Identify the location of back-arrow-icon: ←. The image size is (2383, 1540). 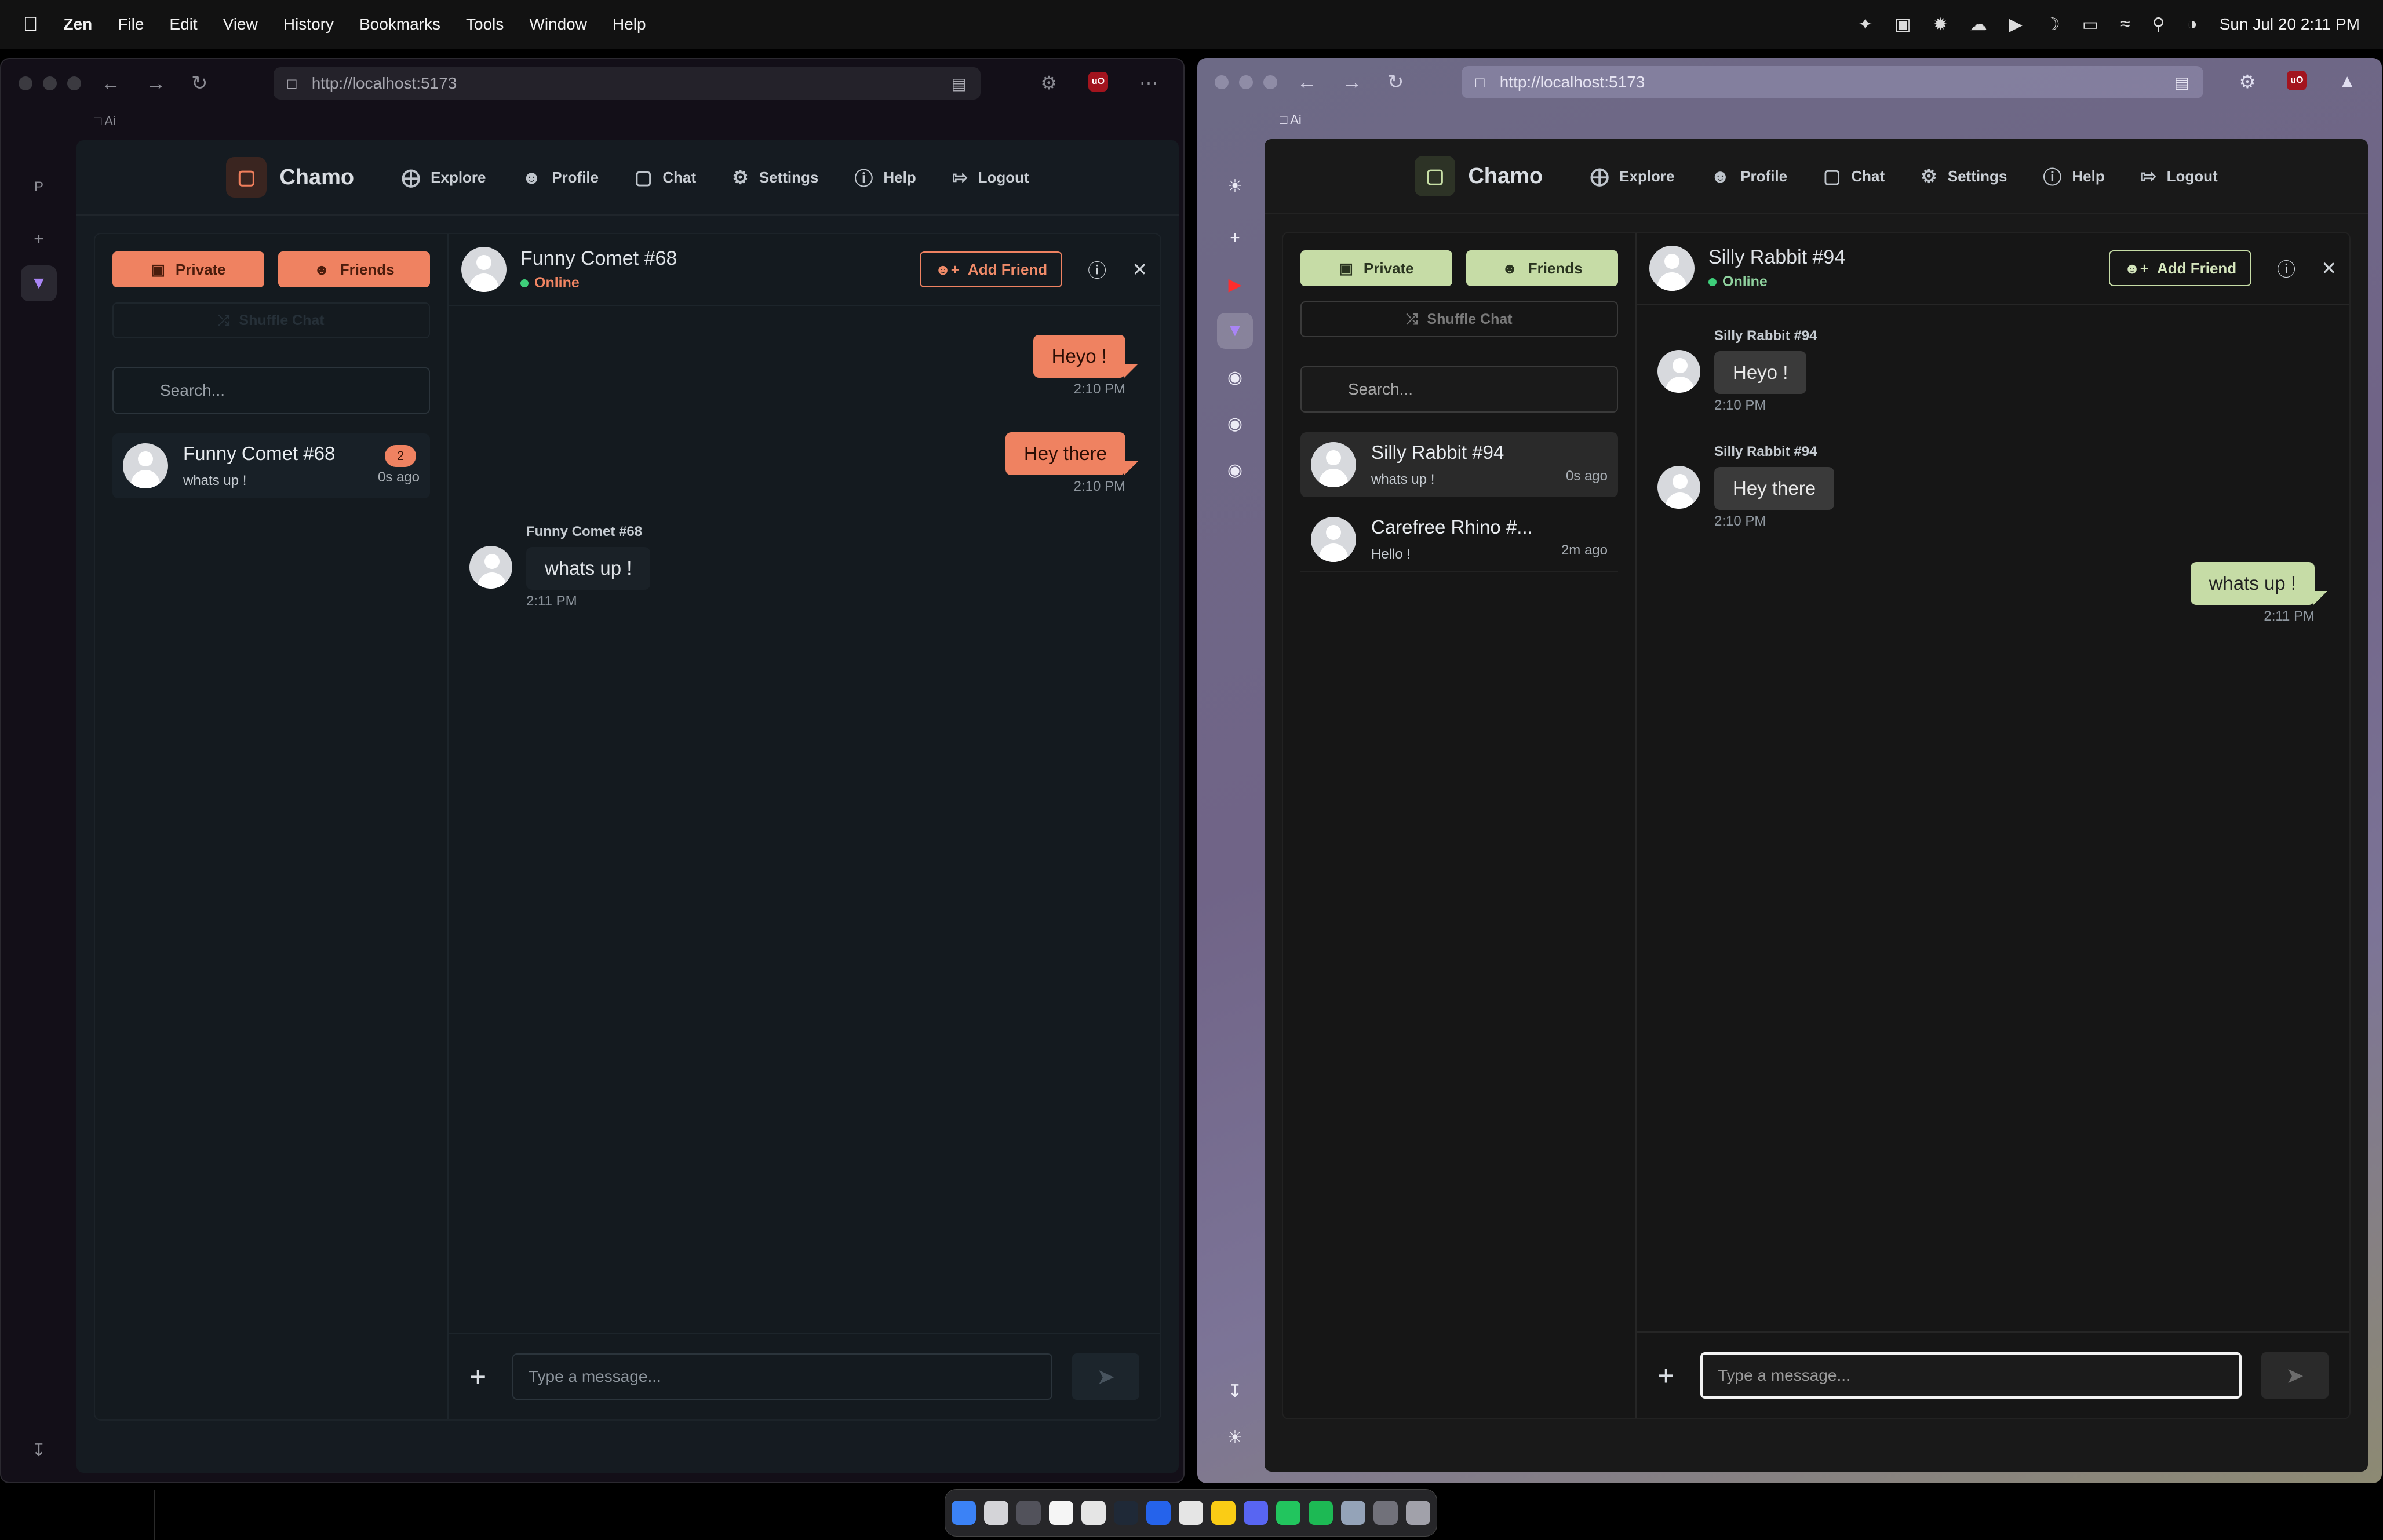
(1307, 82).